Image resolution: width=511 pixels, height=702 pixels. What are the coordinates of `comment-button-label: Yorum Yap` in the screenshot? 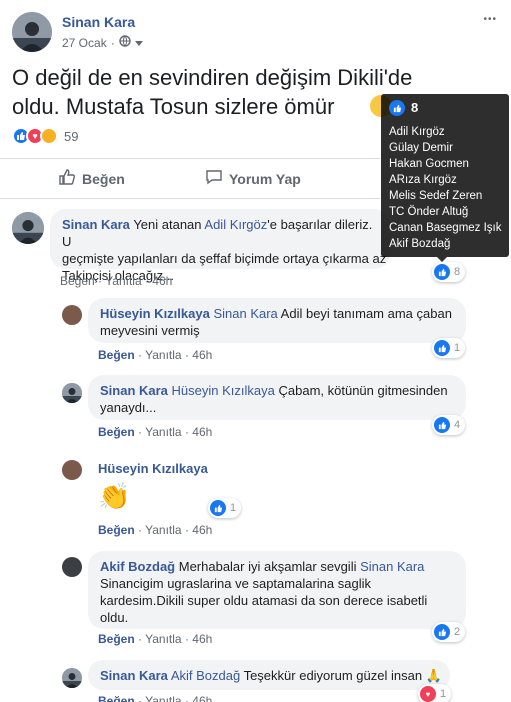 It's located at (265, 178).